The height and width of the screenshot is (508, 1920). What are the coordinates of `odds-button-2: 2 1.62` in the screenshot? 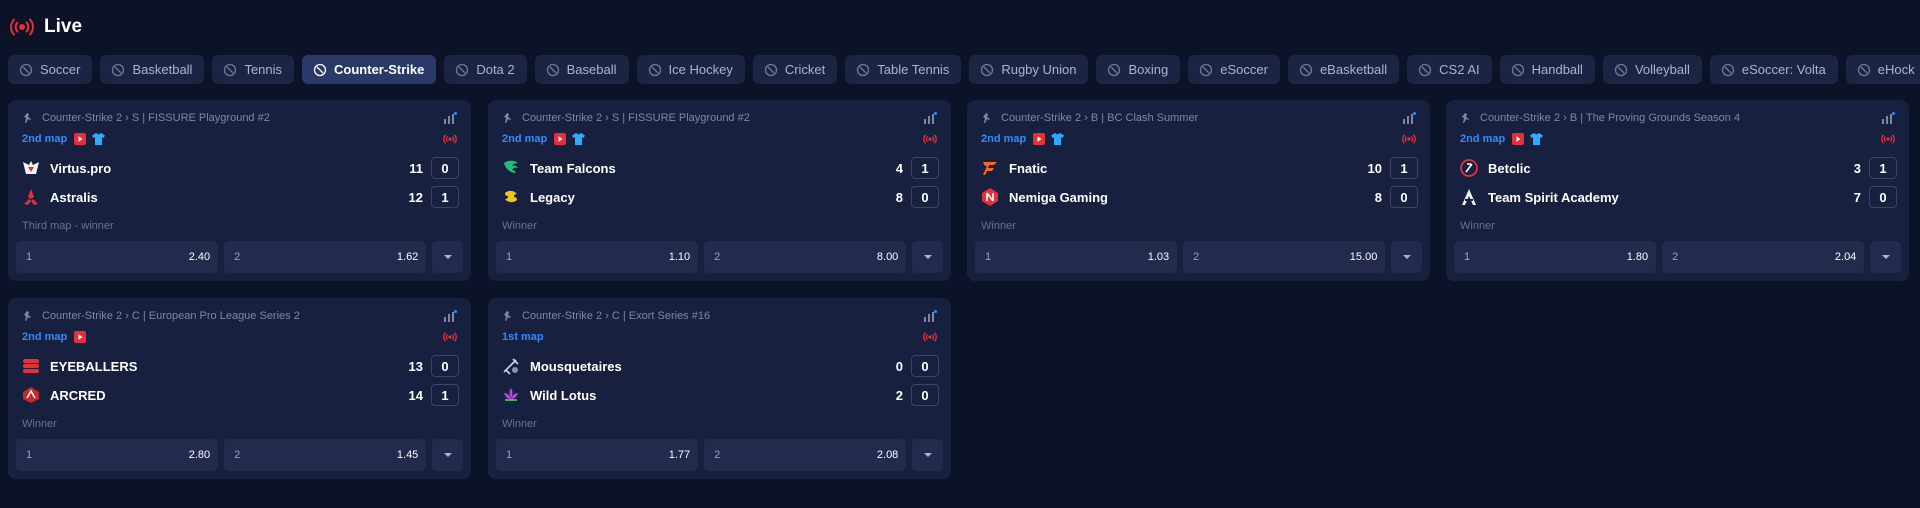 It's located at (325, 257).